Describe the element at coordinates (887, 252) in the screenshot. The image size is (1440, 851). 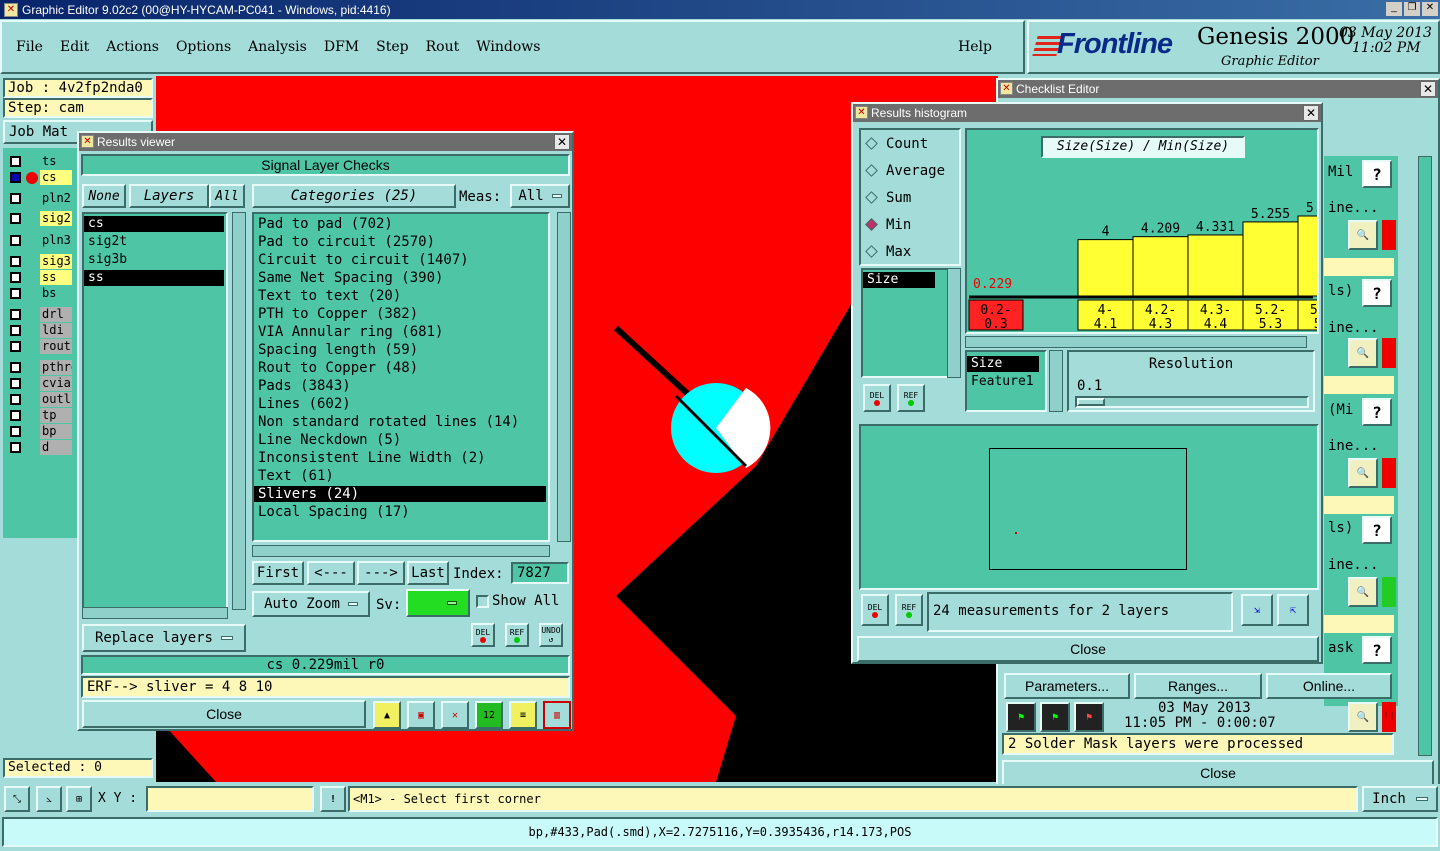
I see `option-max: Max` at that location.